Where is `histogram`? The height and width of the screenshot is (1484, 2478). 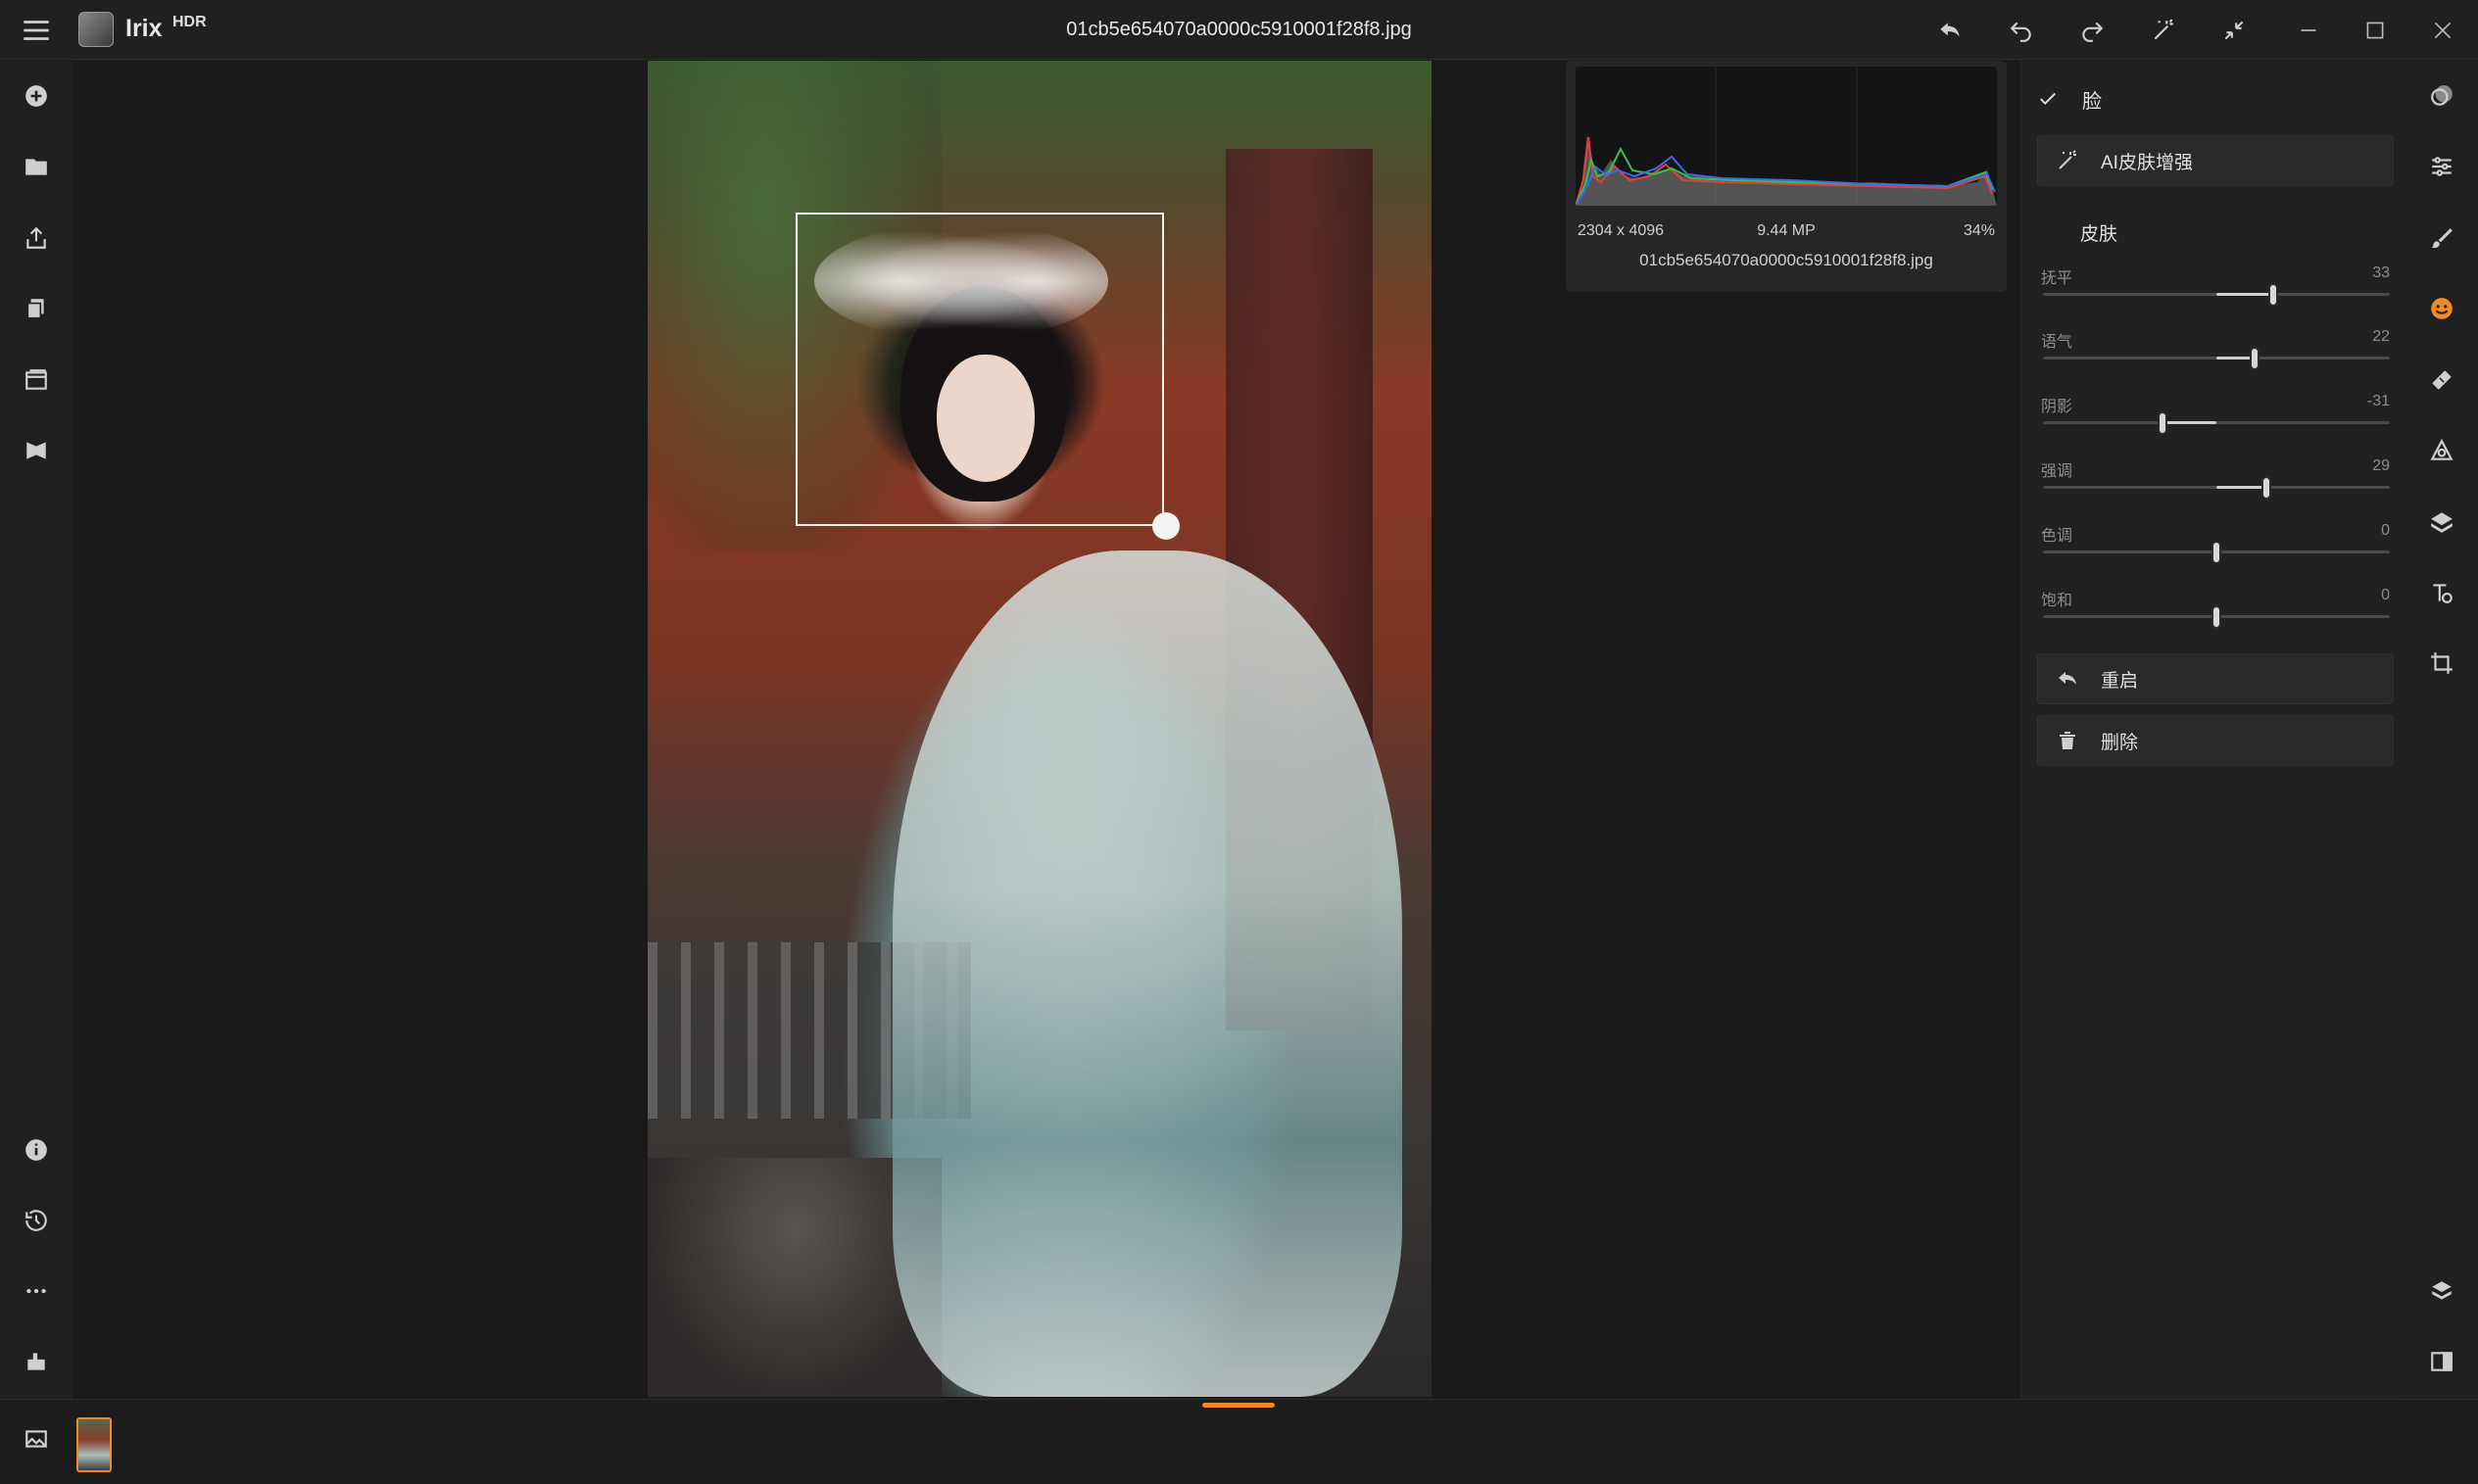
histogram is located at coordinates (1787, 136).